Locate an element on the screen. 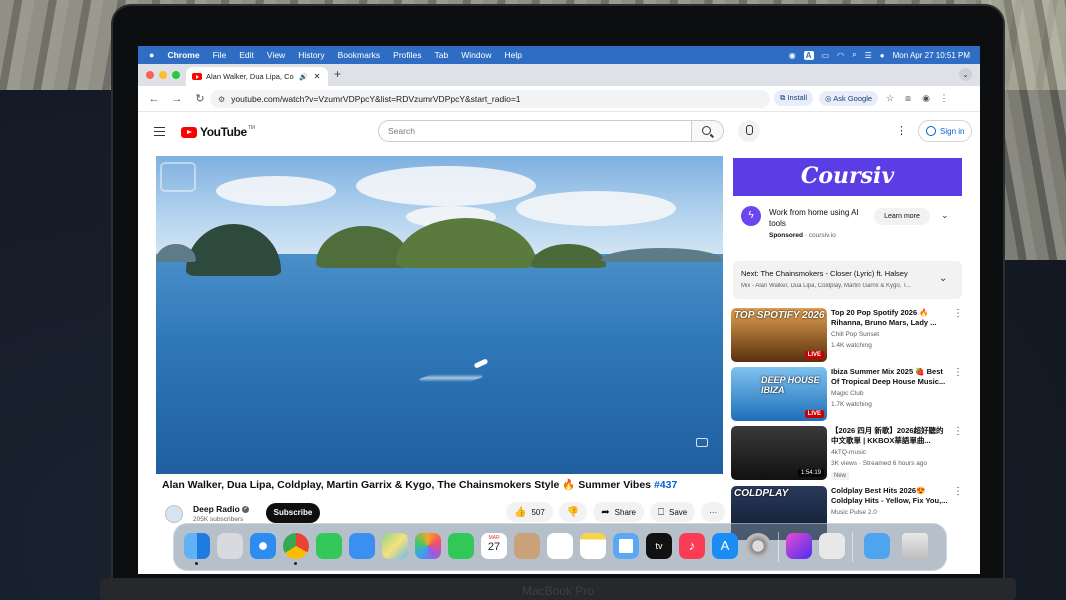  dock-separator is located at coordinates (778, 547).